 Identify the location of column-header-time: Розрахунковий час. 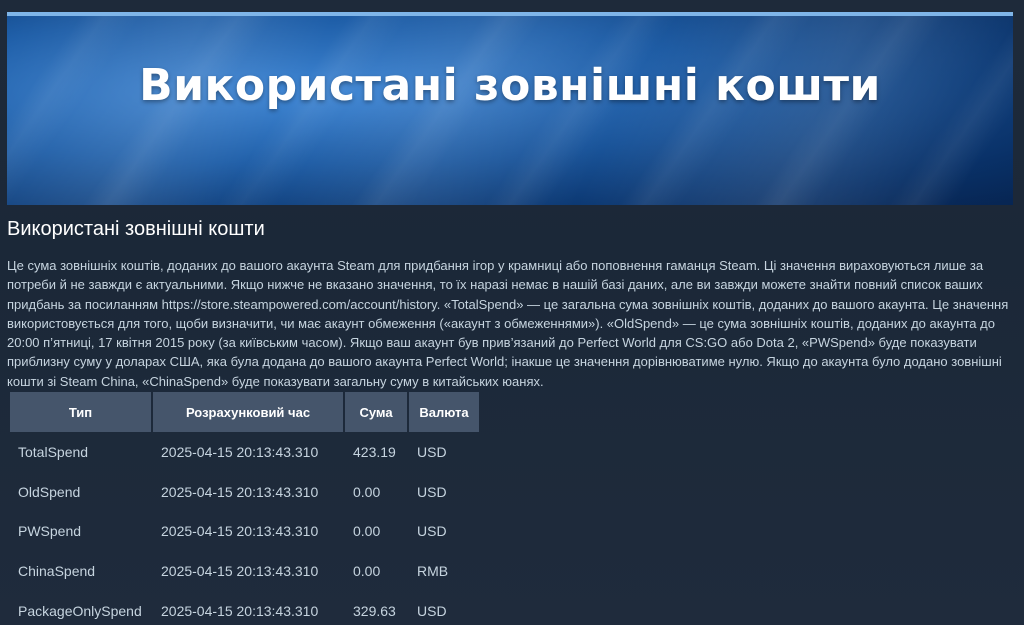
(248, 412).